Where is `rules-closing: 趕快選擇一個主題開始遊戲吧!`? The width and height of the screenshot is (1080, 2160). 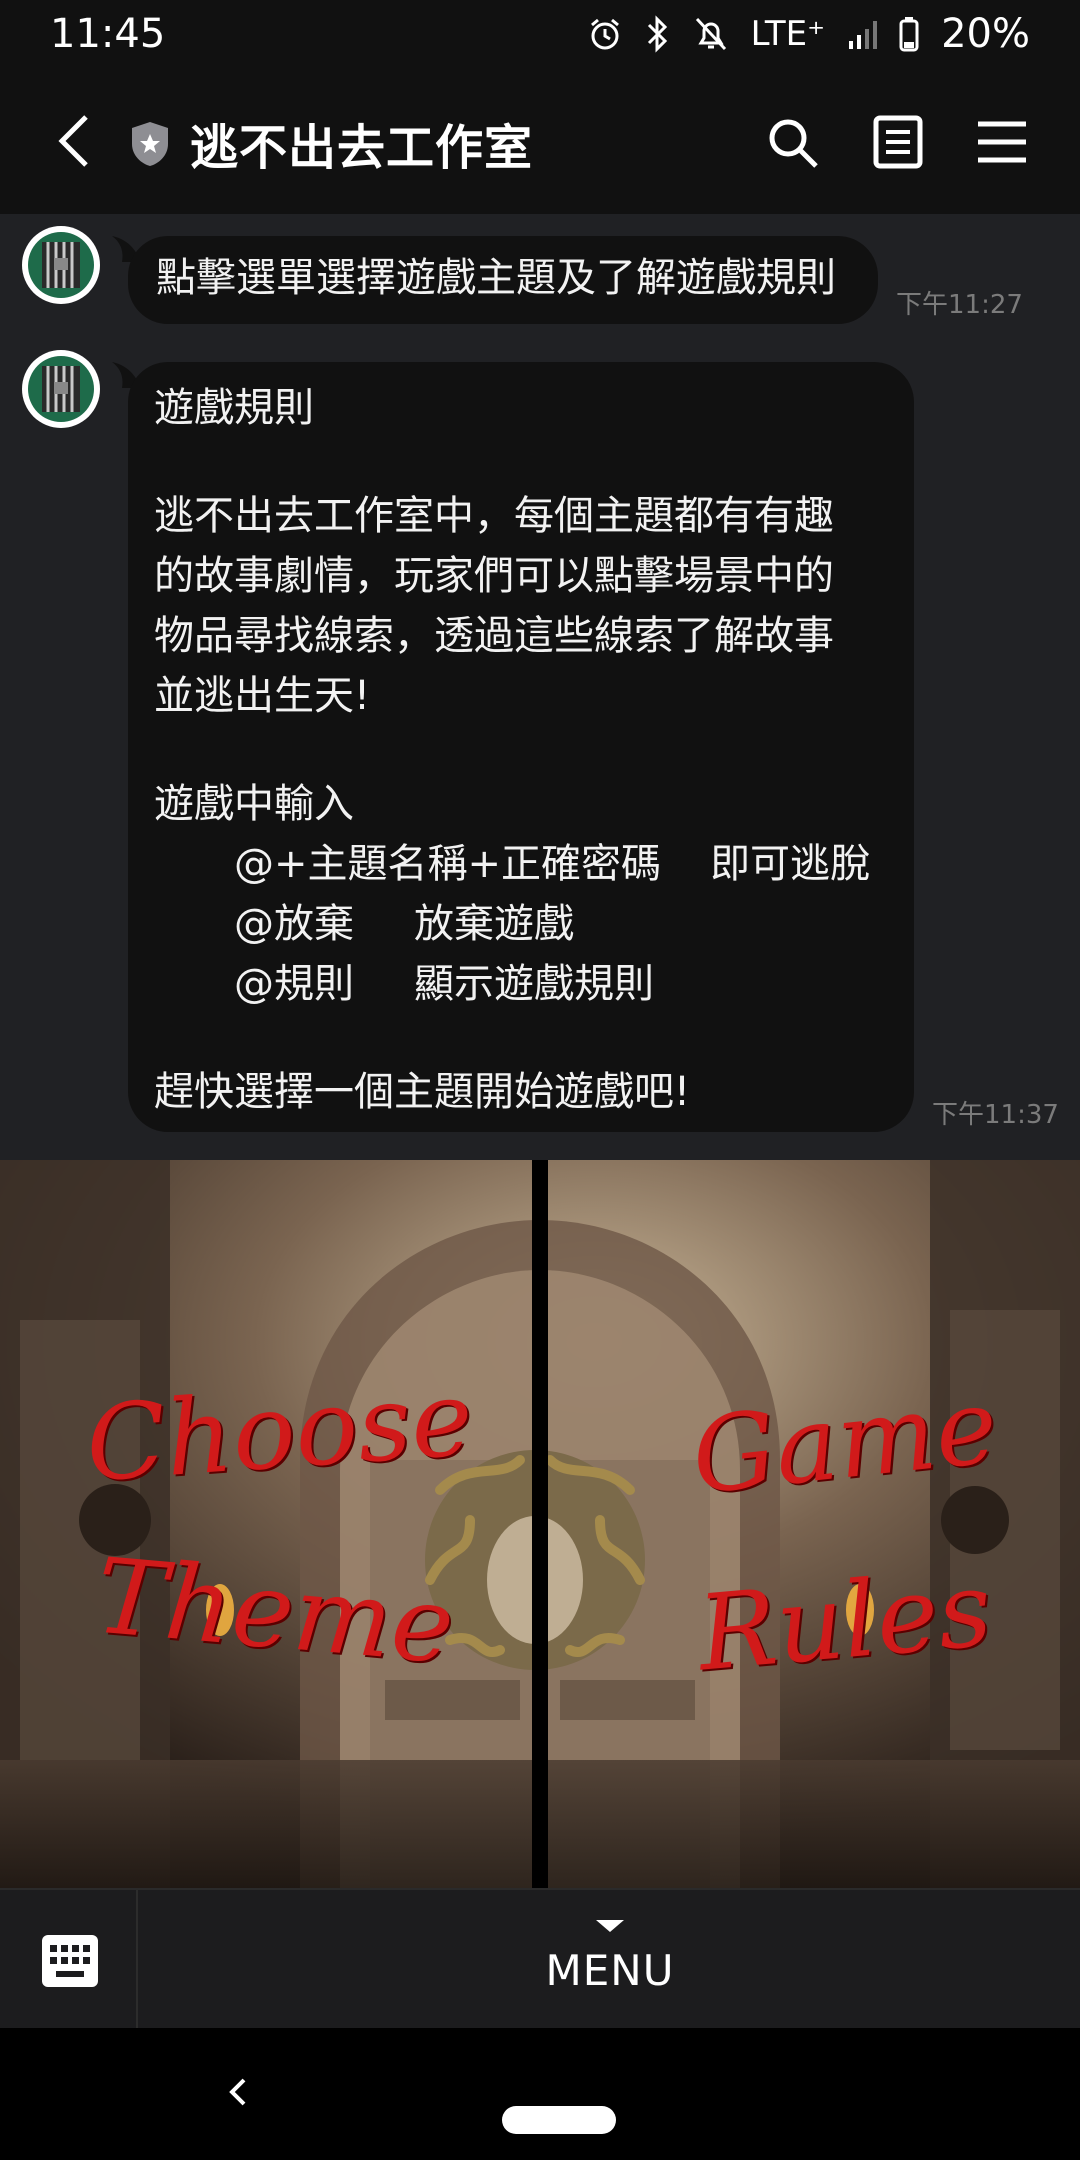 rules-closing: 趕快選擇一個主題開始遊戲吧! is located at coordinates (422, 1092).